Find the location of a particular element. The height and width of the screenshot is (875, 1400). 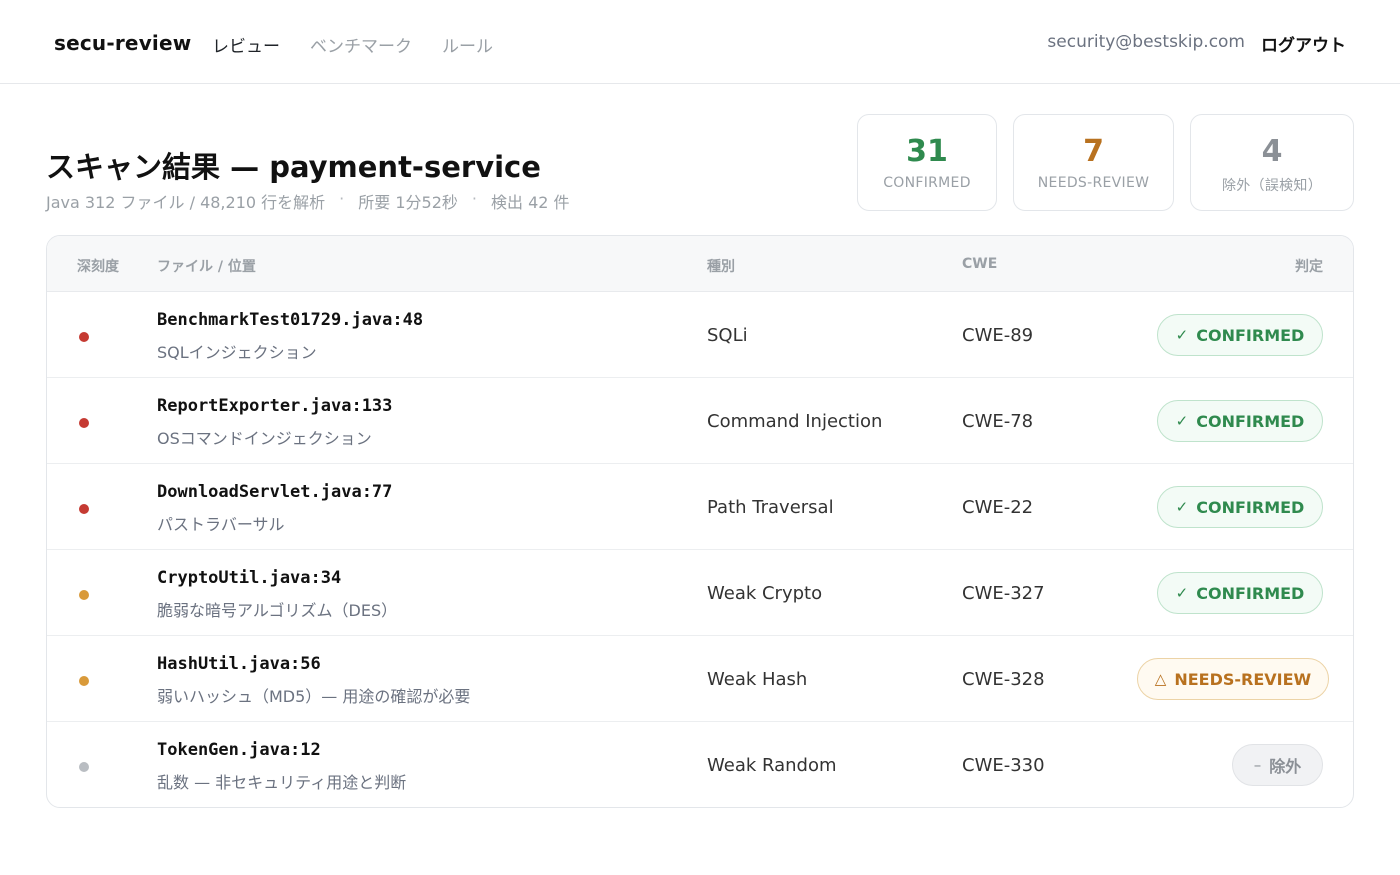

user-email: security@bestskip.com is located at coordinates (1146, 42).